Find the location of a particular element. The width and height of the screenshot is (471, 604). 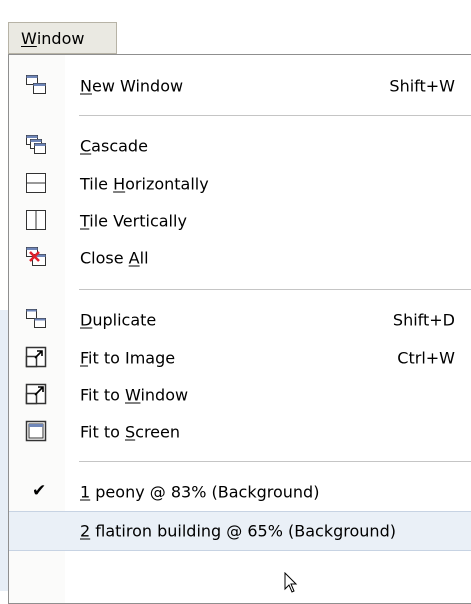

menu-item-label: Duplicate is located at coordinates (118, 319).